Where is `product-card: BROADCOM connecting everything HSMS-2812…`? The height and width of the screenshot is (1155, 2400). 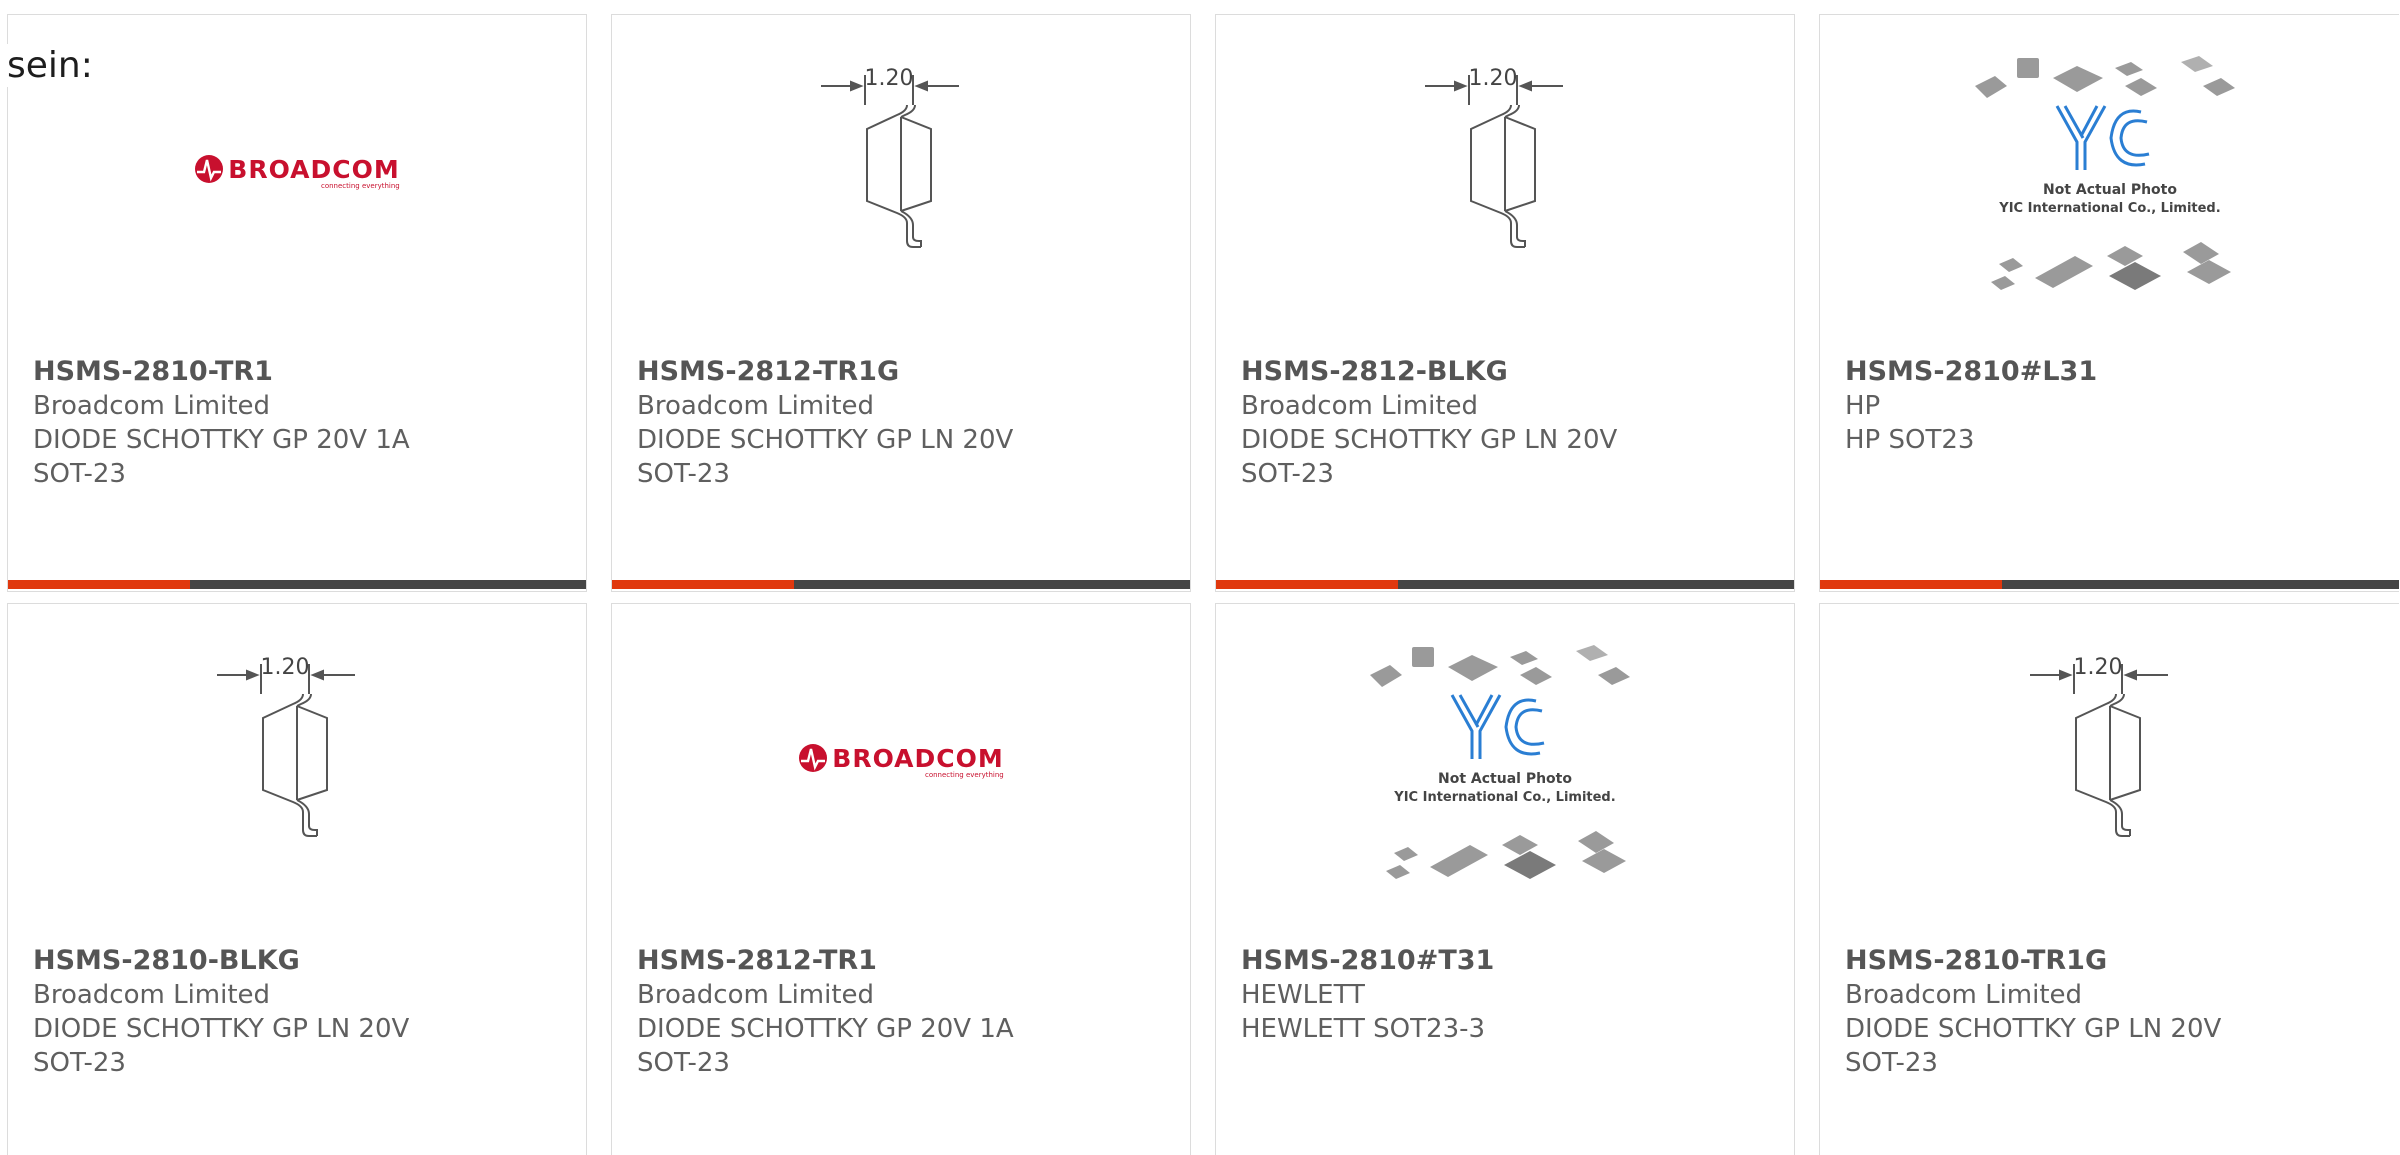
product-card: BROADCOM connecting everything HSMS-2812… is located at coordinates (901, 879).